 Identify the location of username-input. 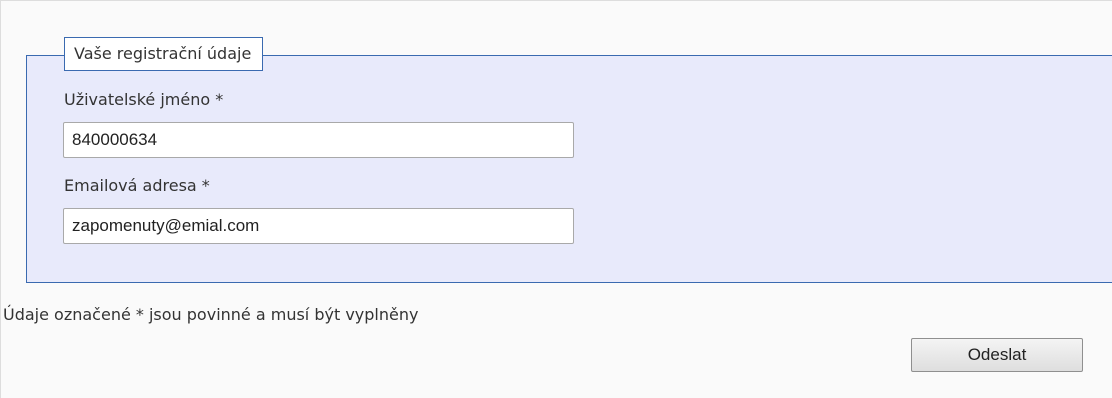
(318, 140).